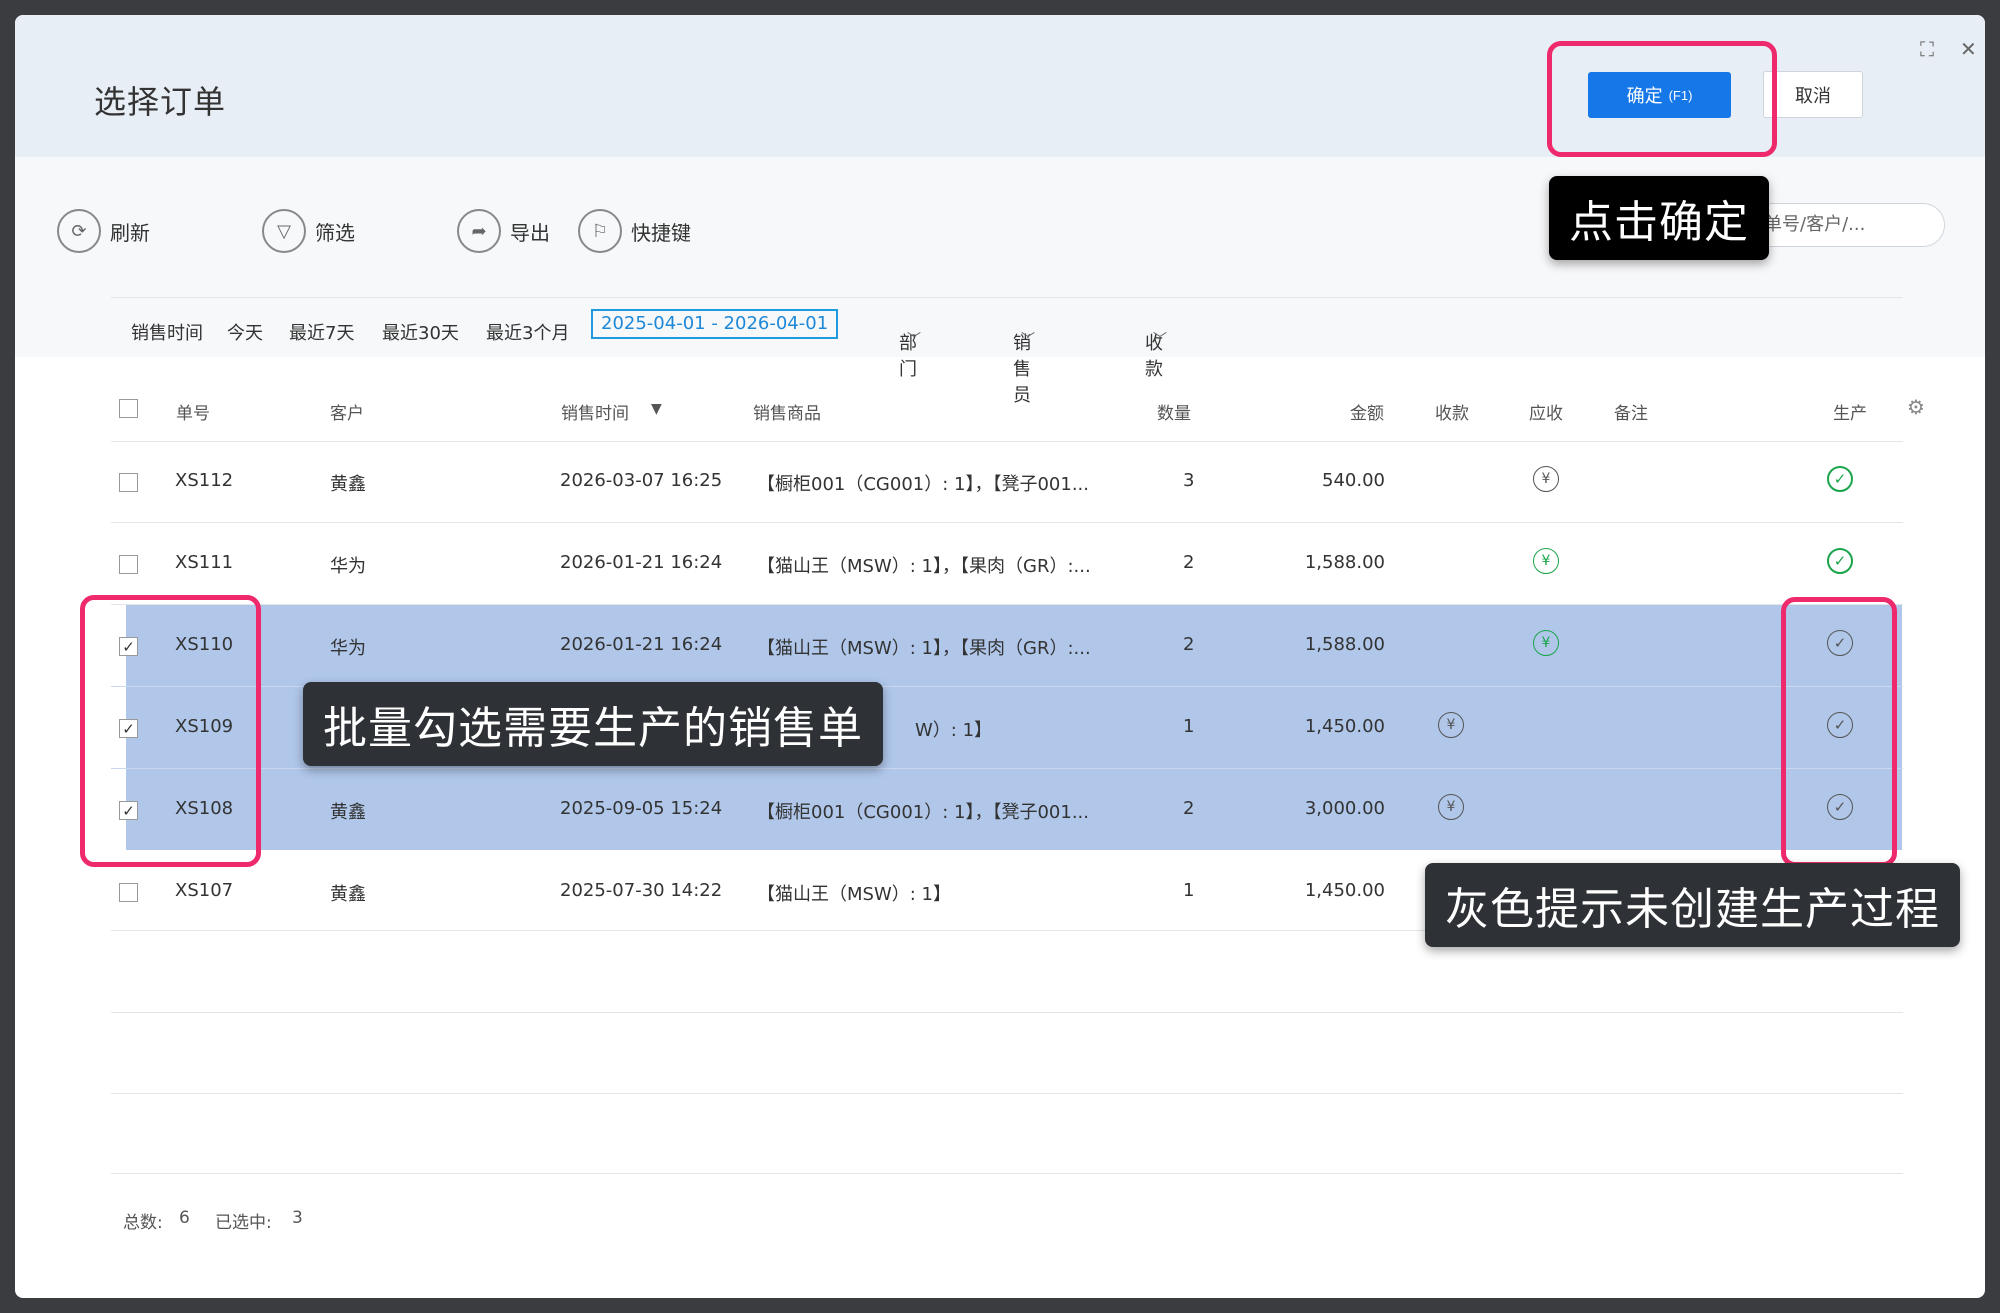  I want to click on col-header-no: 单号, so click(193, 411).